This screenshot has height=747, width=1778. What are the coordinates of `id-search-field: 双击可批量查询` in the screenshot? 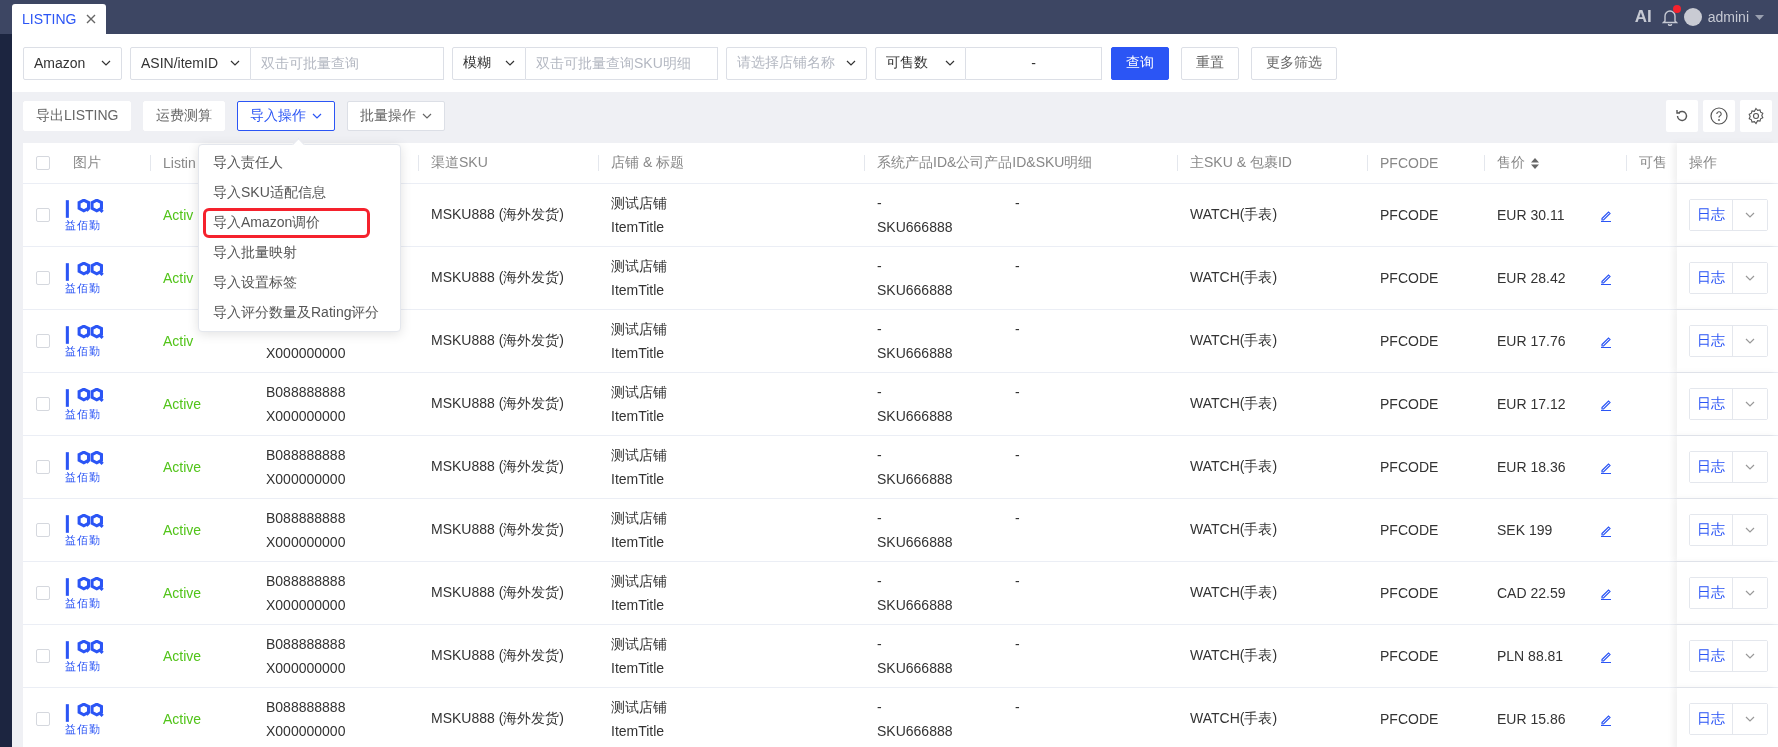 It's located at (347, 63).